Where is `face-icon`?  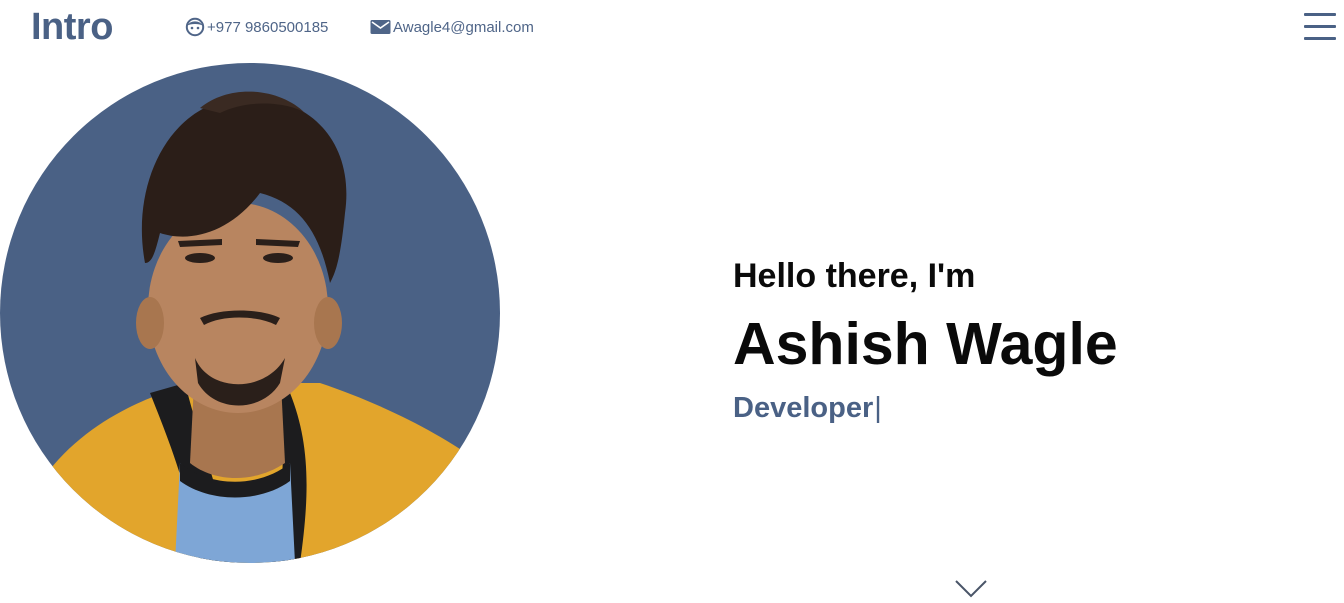 face-icon is located at coordinates (195, 27).